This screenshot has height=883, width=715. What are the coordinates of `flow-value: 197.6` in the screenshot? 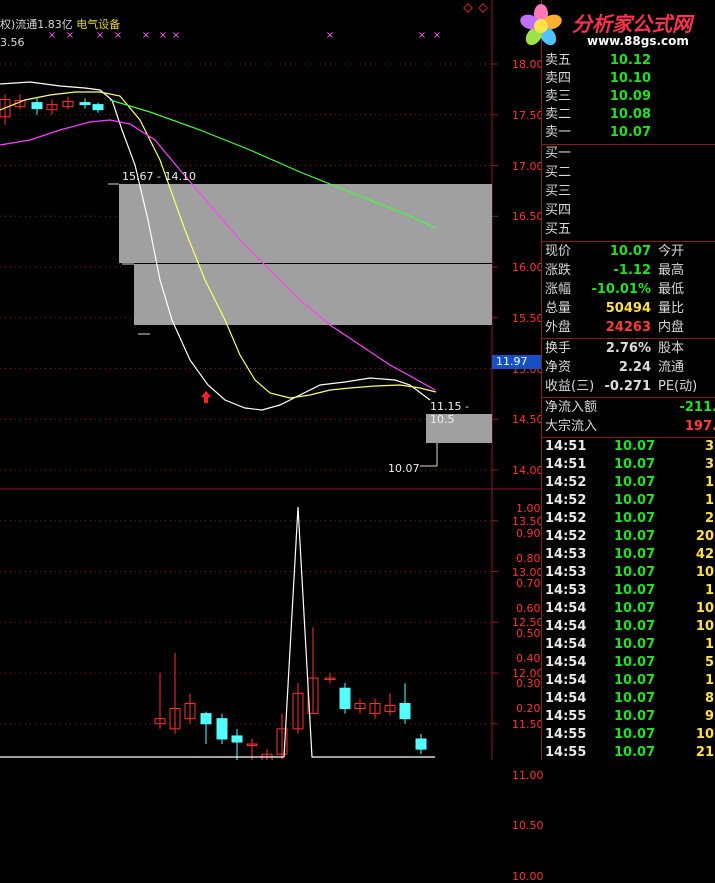 It's located at (699, 426).